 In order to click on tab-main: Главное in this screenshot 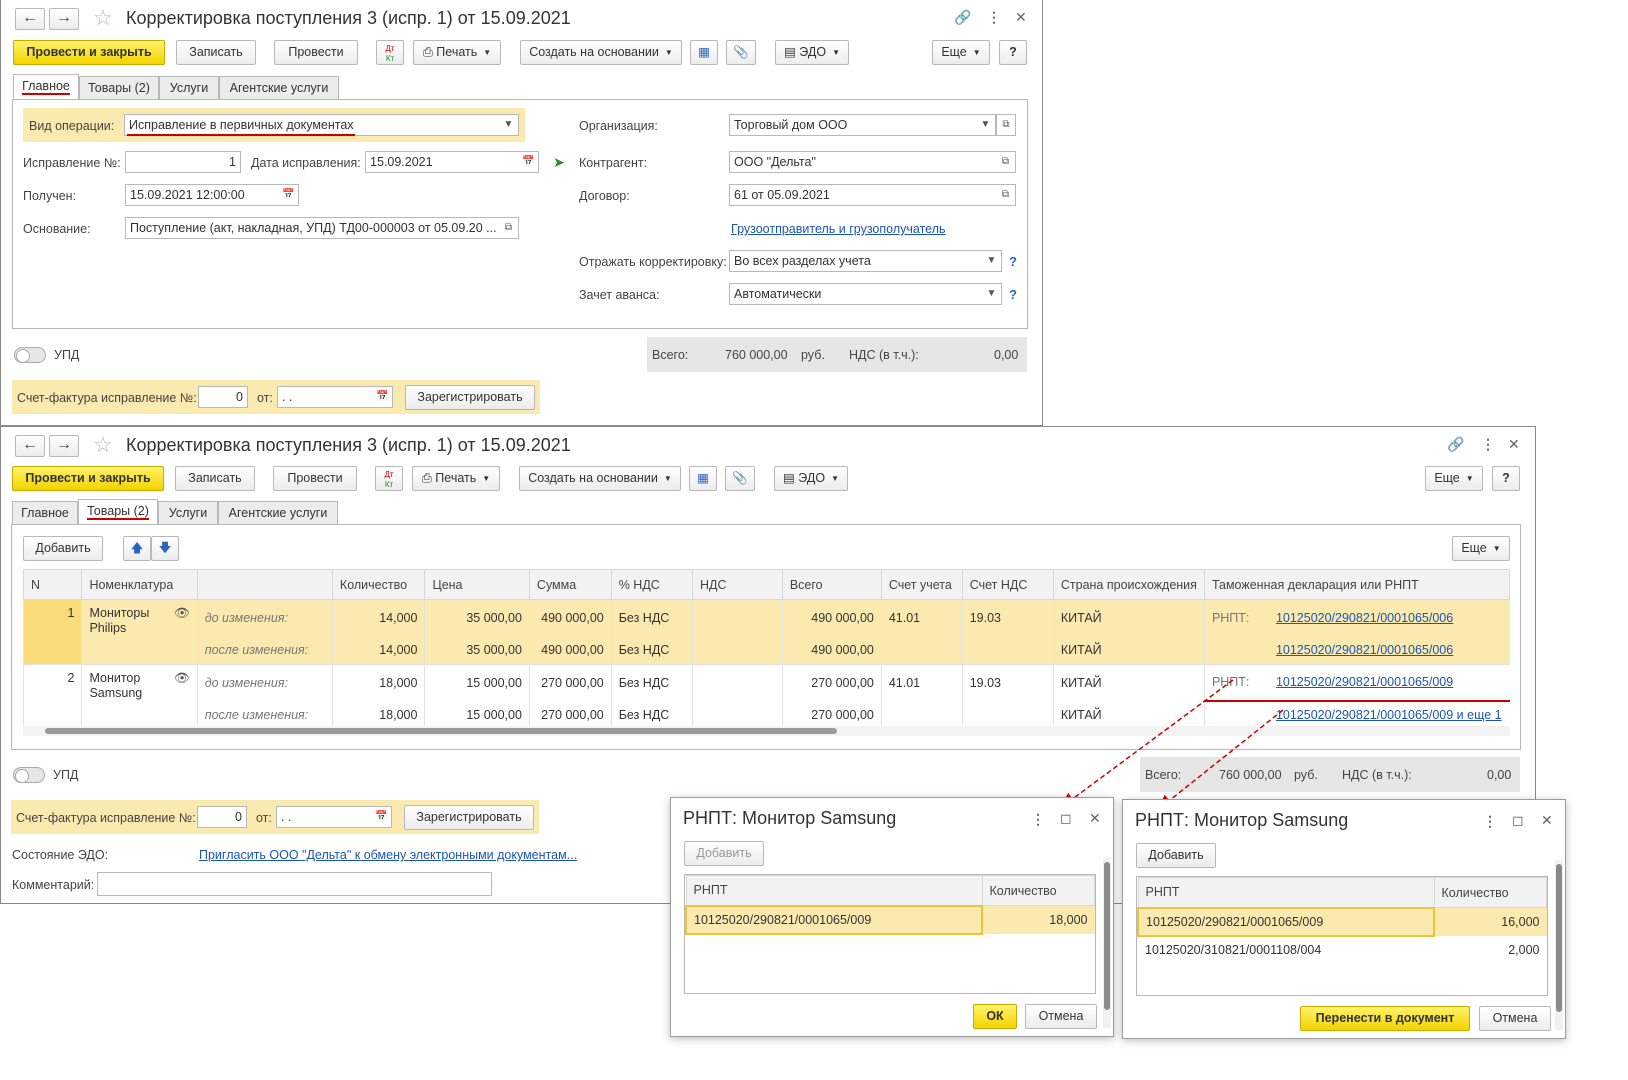, I will do `click(45, 513)`.